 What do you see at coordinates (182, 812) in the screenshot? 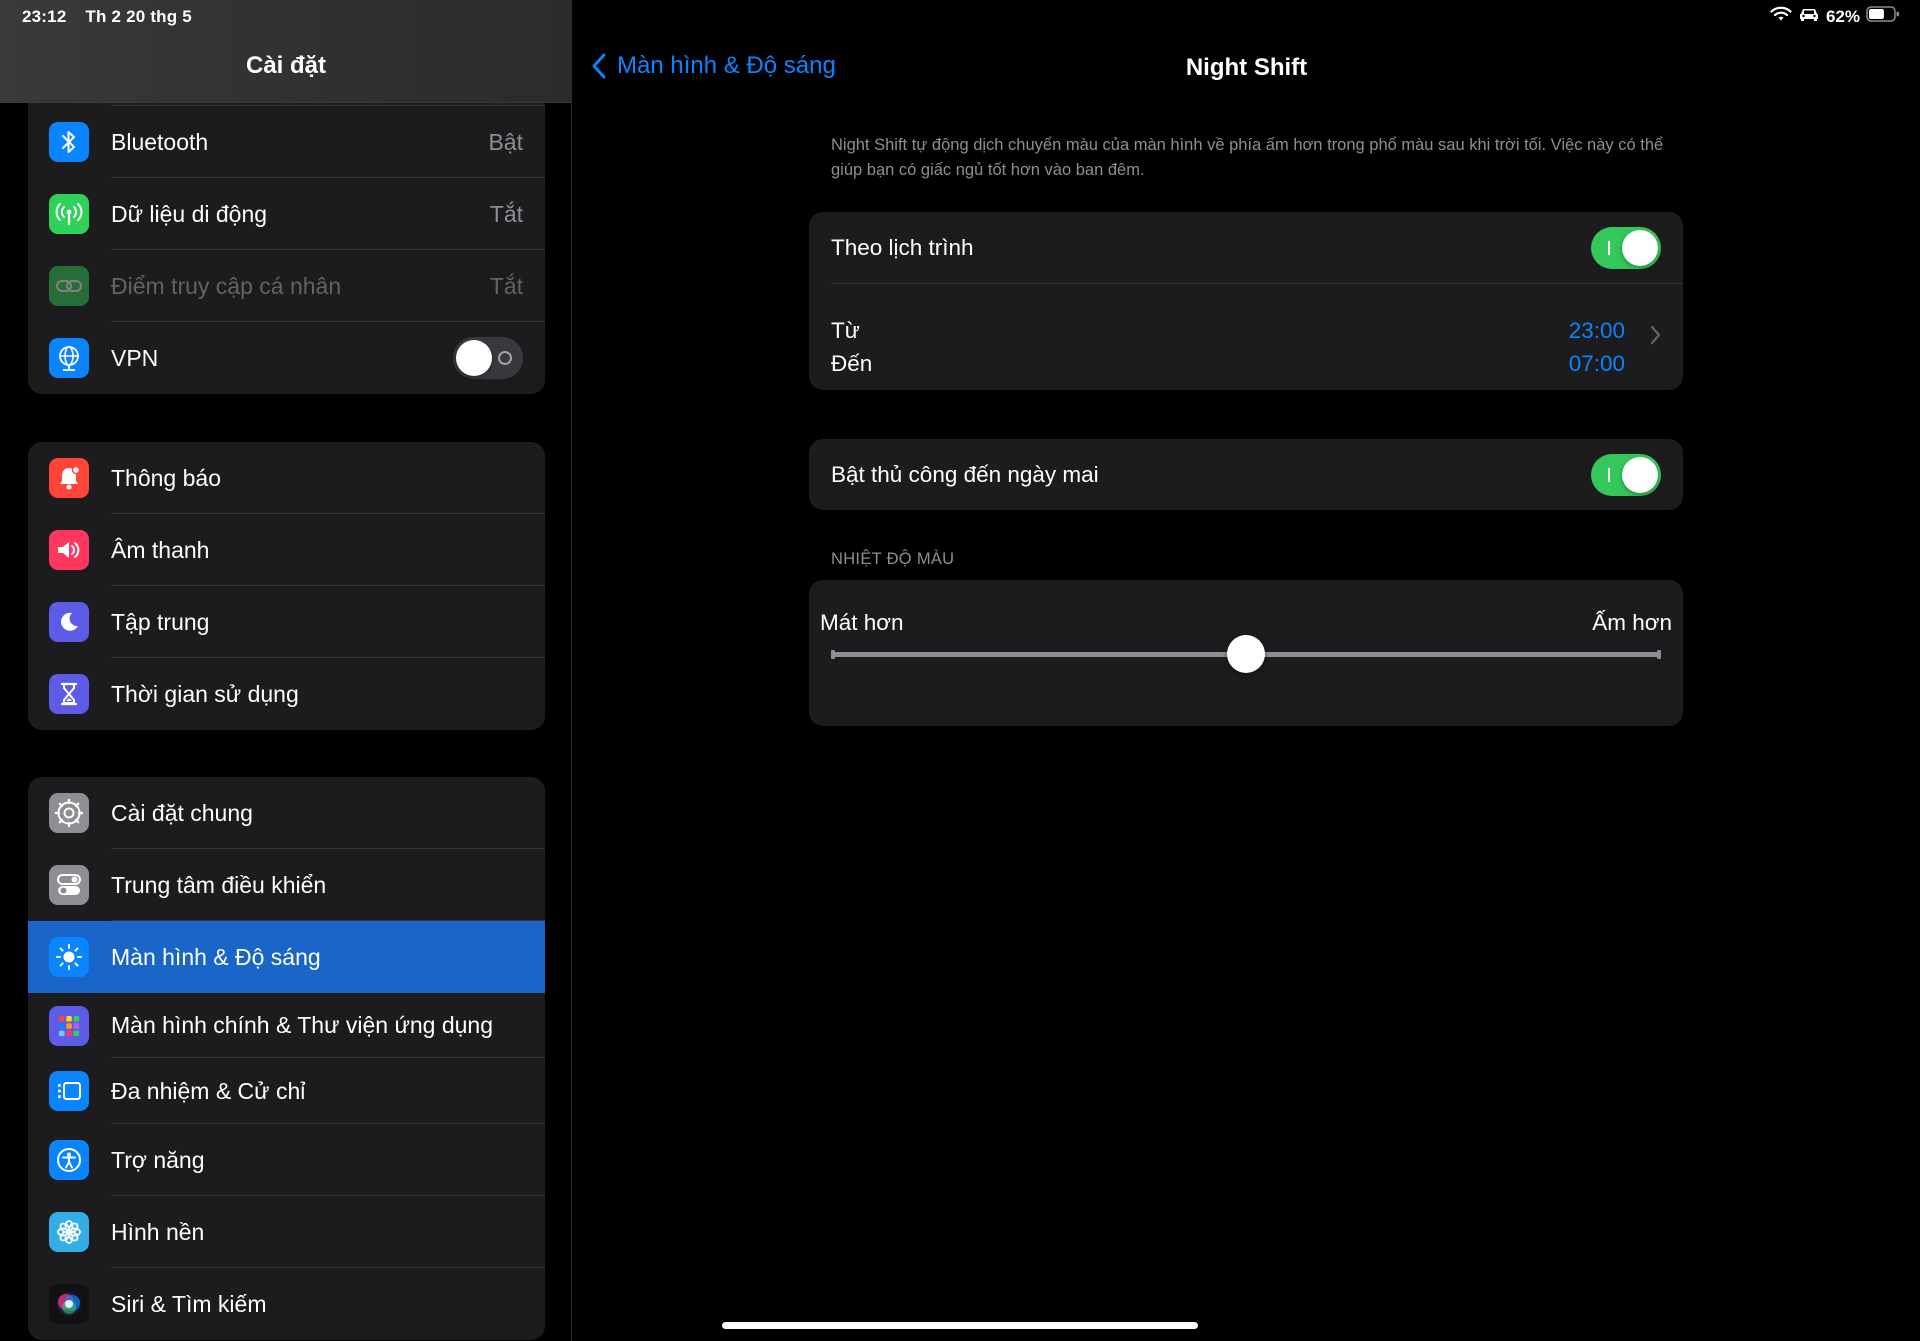
I see `sidebar-item-label: Cài đặt chung` at bounding box center [182, 812].